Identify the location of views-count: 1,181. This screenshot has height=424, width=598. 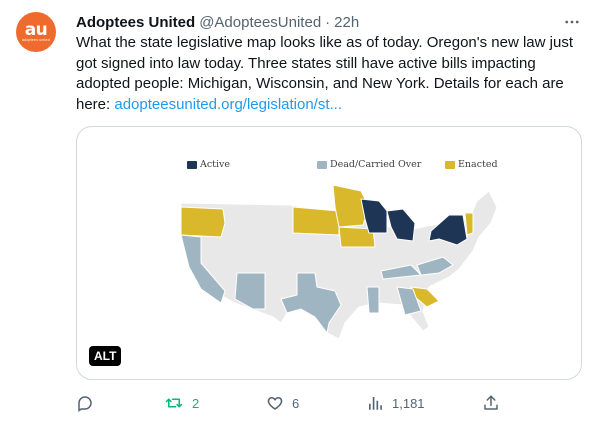
(408, 403).